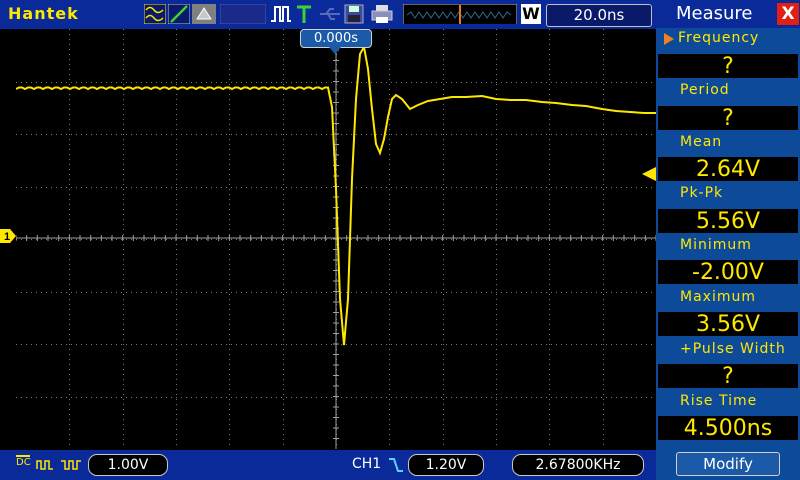 Image resolution: width=800 pixels, height=480 pixels. Describe the element at coordinates (179, 14) in the screenshot. I see `trigger-edge-icon` at that location.